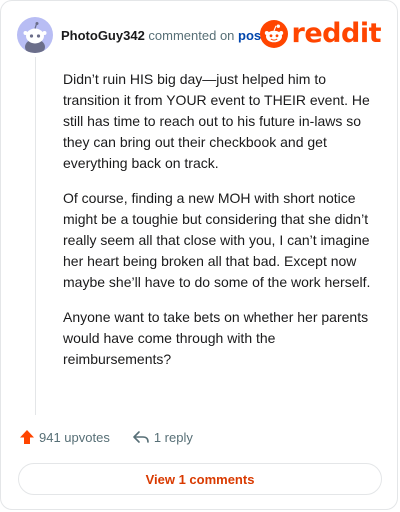 Image resolution: width=400 pixels, height=512 pixels. I want to click on thread-line, so click(35, 236).